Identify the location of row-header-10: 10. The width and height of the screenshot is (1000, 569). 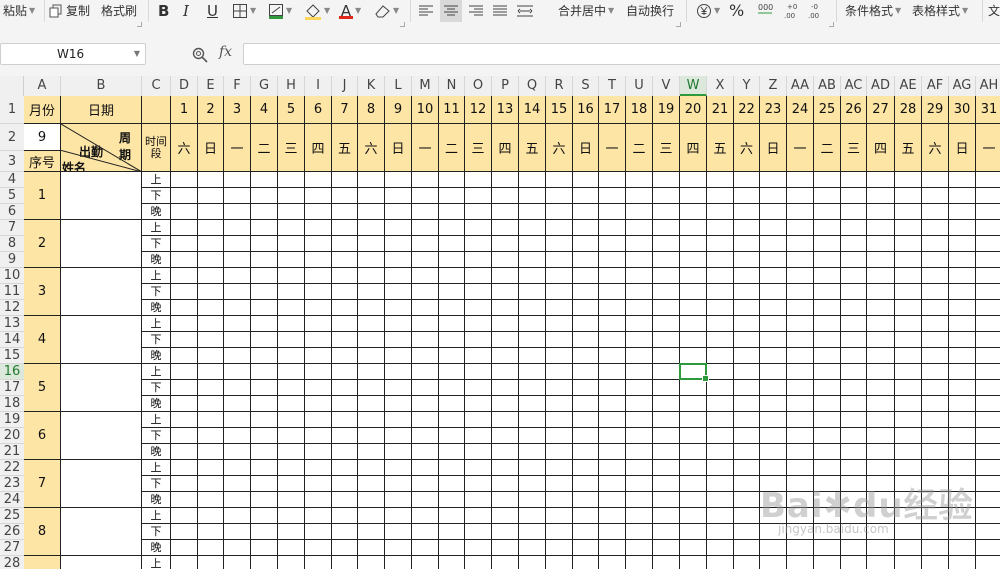
(12, 276).